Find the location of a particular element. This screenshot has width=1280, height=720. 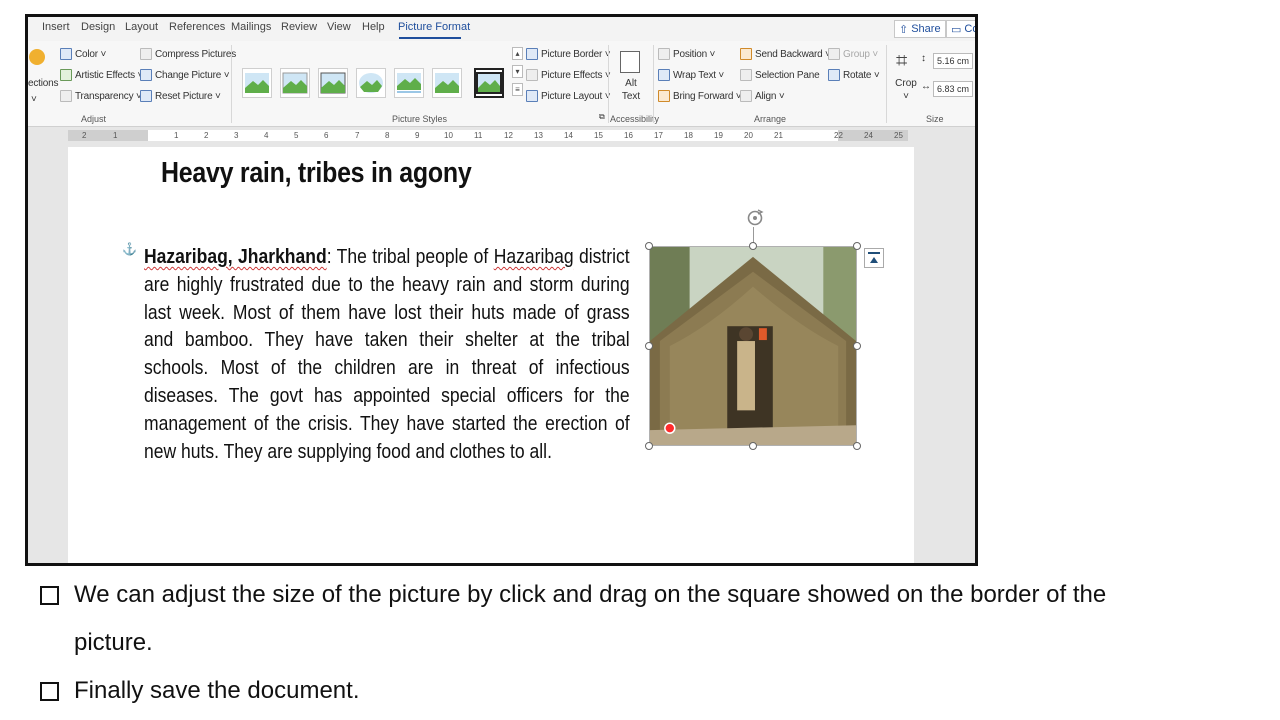

gallery-down-icon: ▾ is located at coordinates (517, 71).